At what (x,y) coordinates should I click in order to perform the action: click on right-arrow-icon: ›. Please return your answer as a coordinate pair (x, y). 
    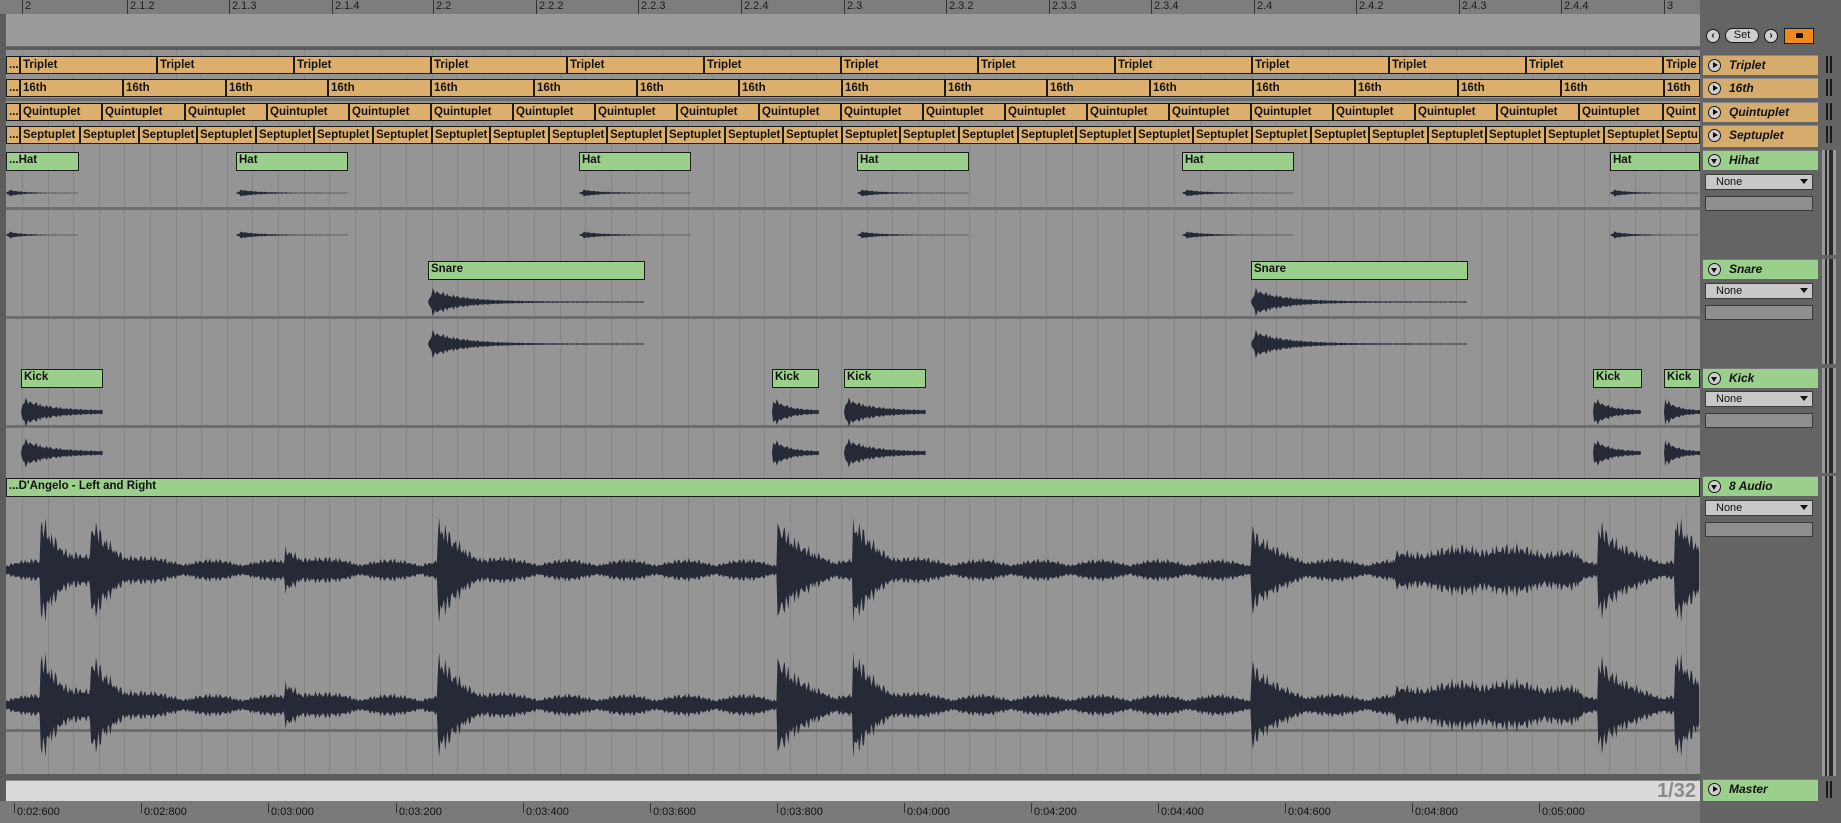
    Looking at the image, I should click on (1771, 36).